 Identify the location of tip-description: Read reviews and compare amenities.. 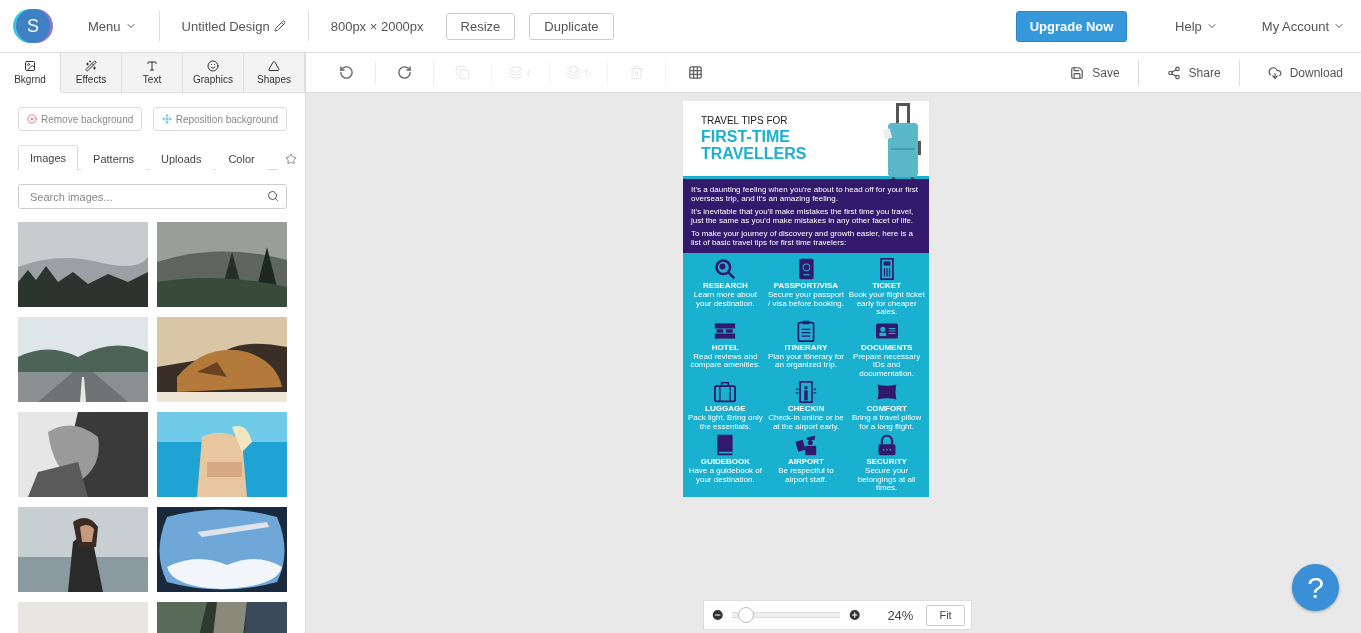
(725, 361).